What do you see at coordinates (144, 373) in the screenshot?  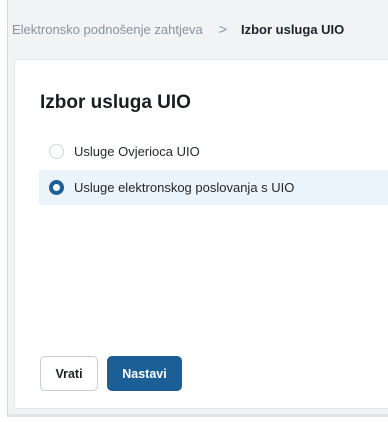 I see `next-button: Nastavi` at bounding box center [144, 373].